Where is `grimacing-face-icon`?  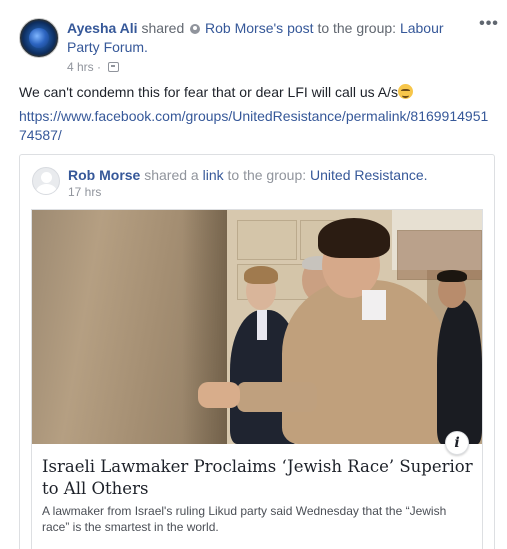
grimacing-face-icon is located at coordinates (406, 91).